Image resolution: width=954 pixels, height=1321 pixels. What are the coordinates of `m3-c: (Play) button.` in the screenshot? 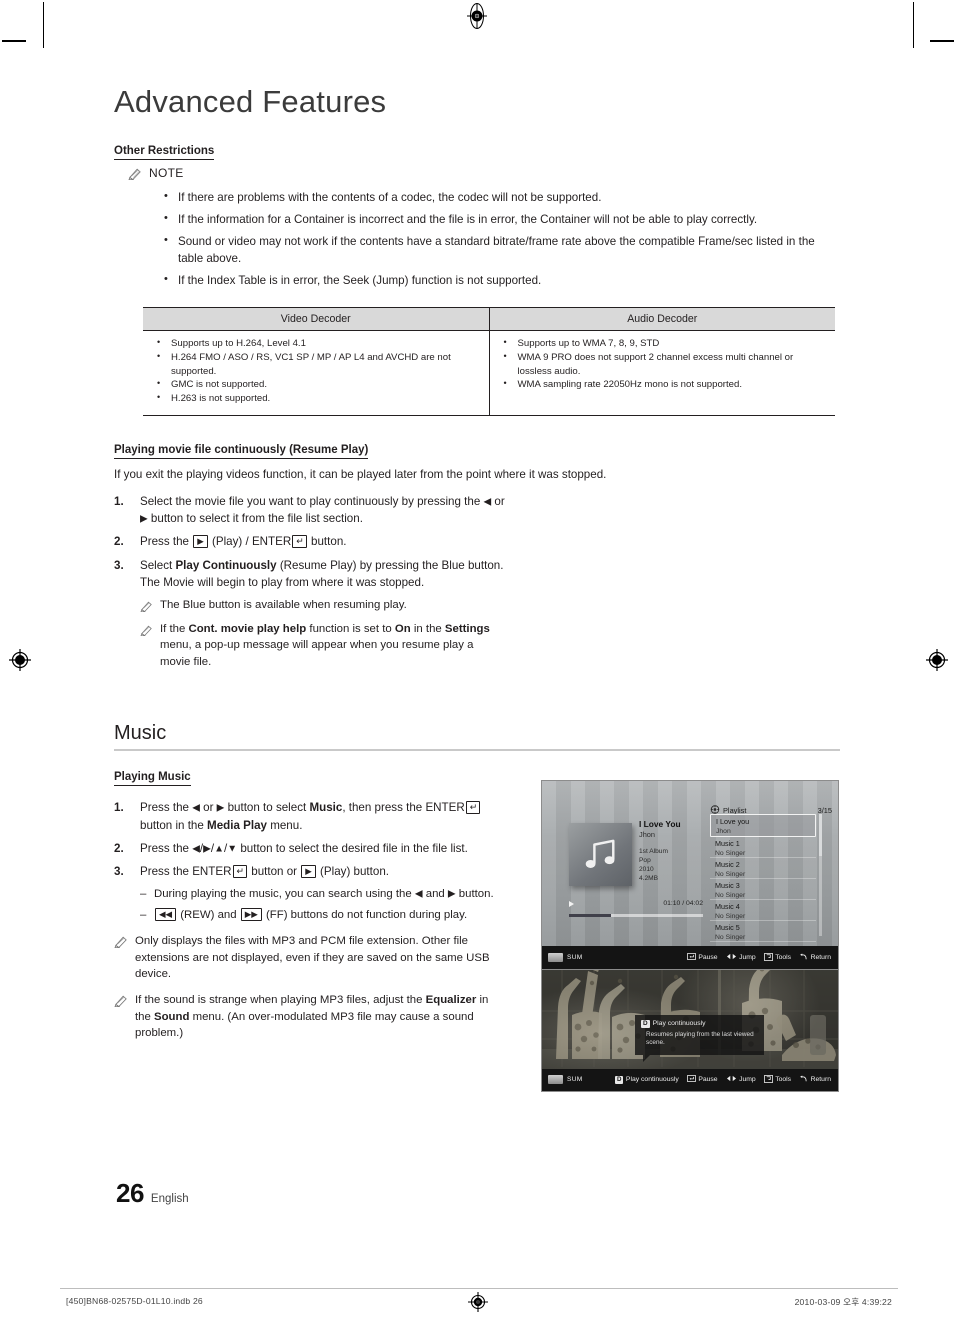 It's located at (352, 872).